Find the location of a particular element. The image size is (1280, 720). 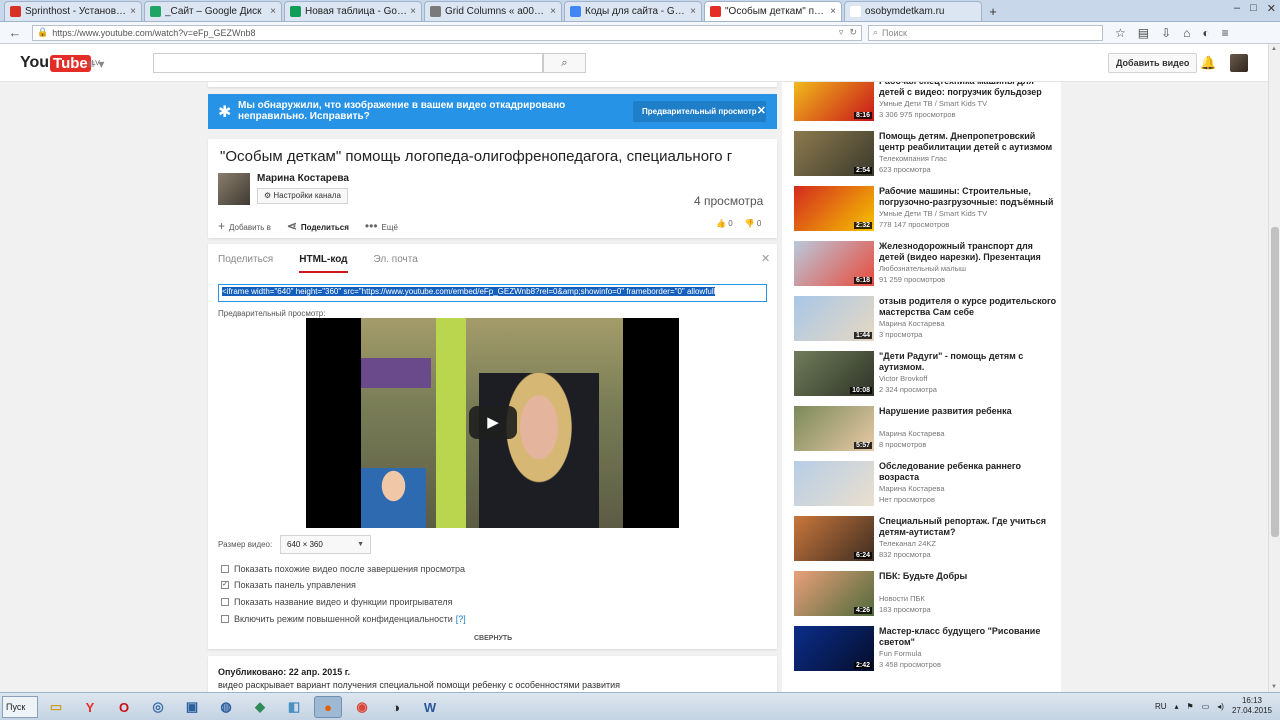

tab-share: Поделиться is located at coordinates (245, 263).